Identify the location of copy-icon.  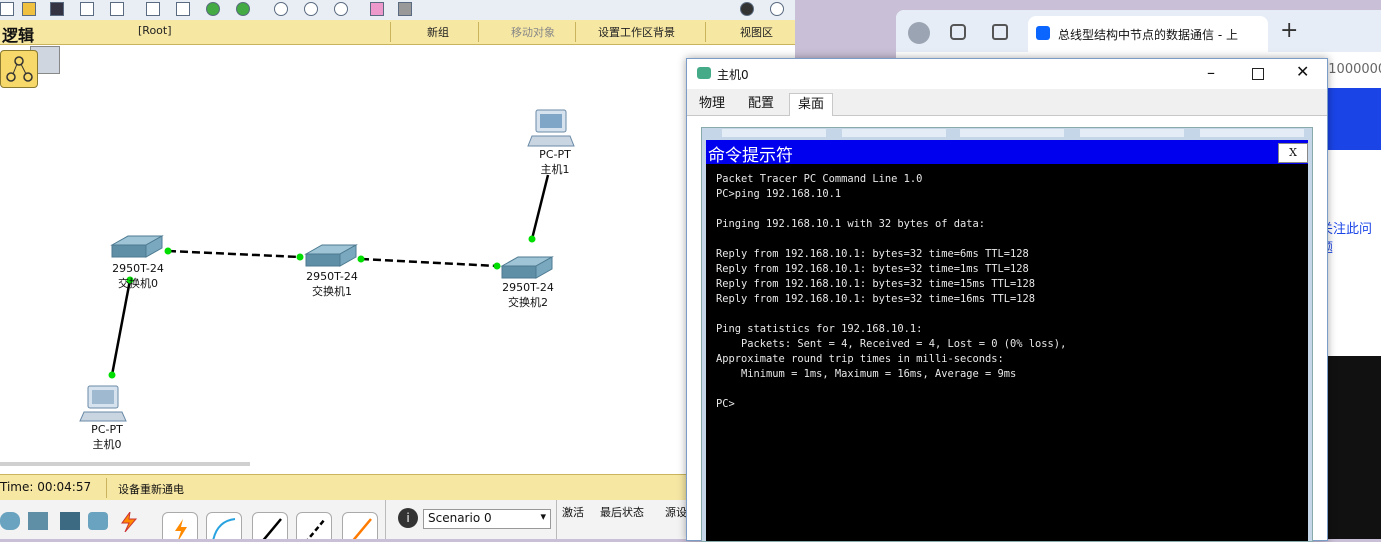
(153, 9).